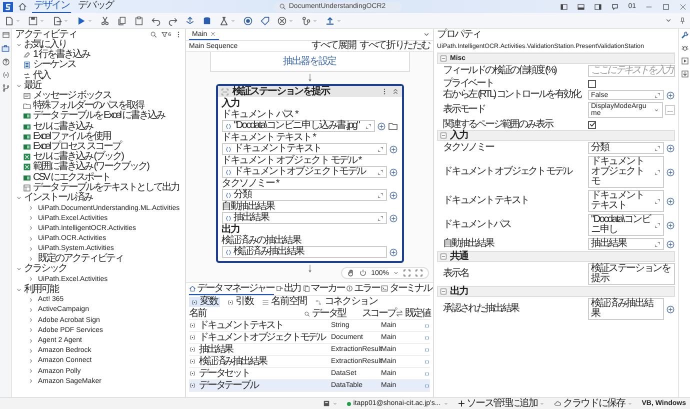 The height and width of the screenshot is (409, 690). Describe the element at coordinates (593, 403) in the screenshot. I see `cloud-save-menu: クラウドに保存` at that location.